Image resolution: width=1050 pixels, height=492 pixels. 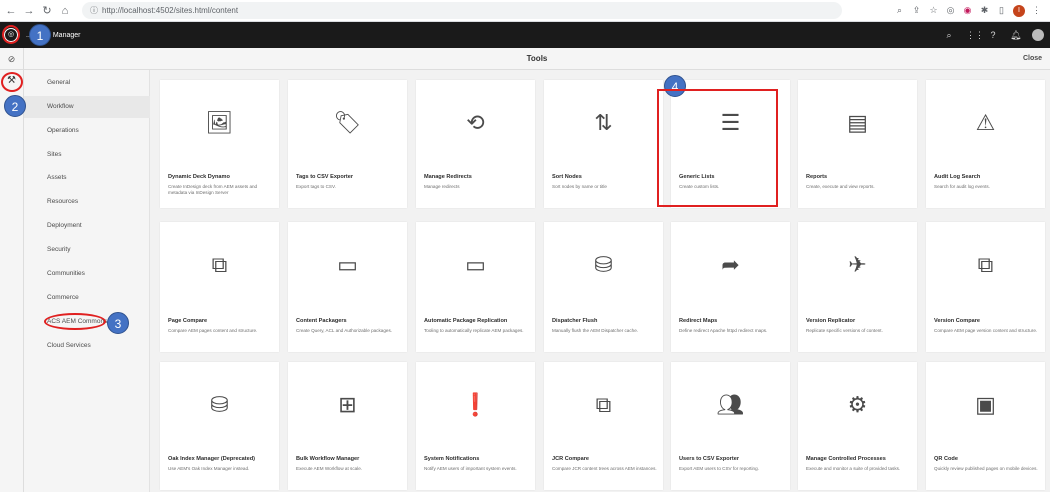 What do you see at coordinates (567, 177) in the screenshot?
I see `tool-title: Sort Nodes` at bounding box center [567, 177].